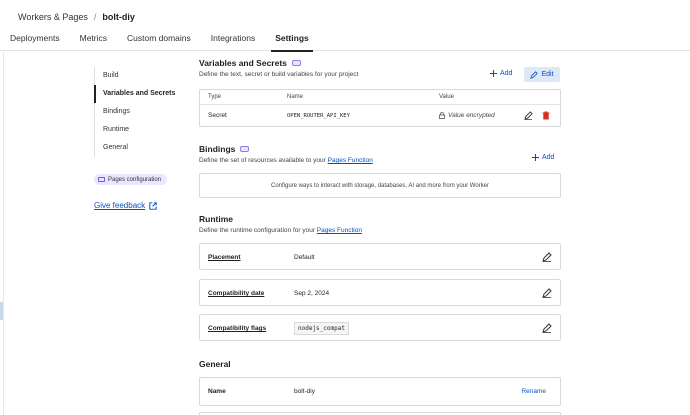  I want to click on compat-flags-label: Compatibility flags, so click(237, 328).